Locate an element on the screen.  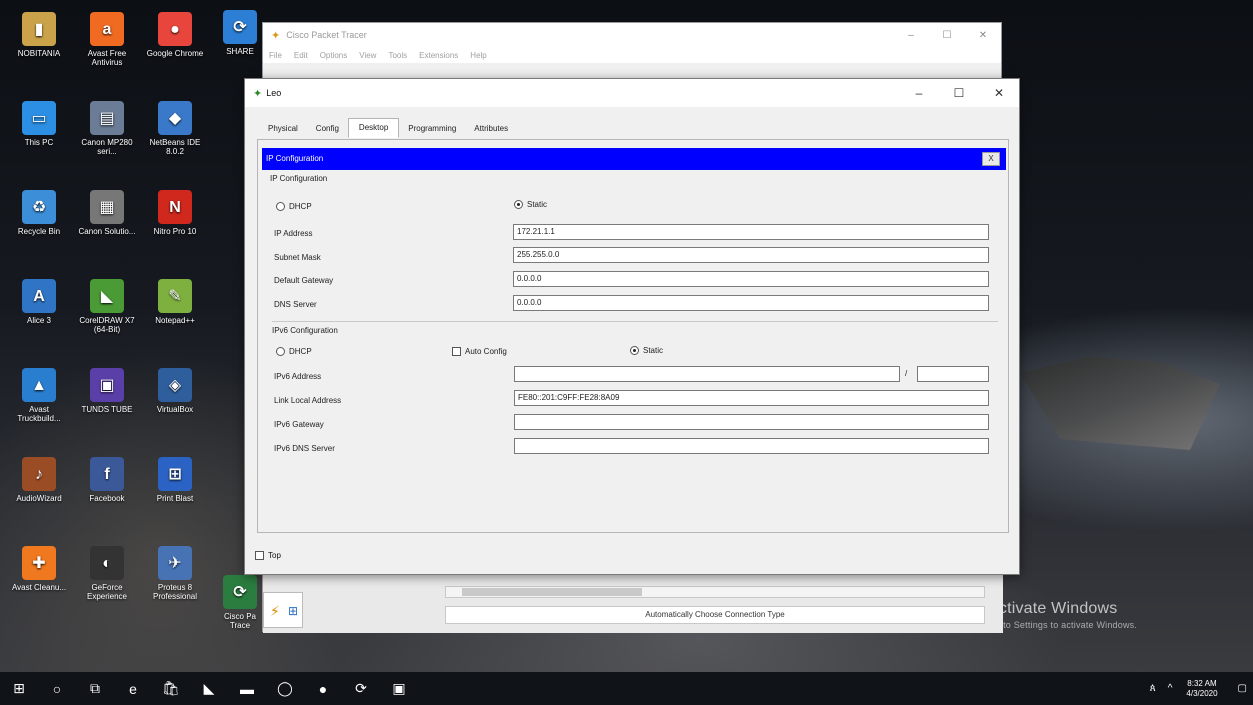
desktop-icon: ✈ Proteus 8 Professional is located at coordinates (175, 573).